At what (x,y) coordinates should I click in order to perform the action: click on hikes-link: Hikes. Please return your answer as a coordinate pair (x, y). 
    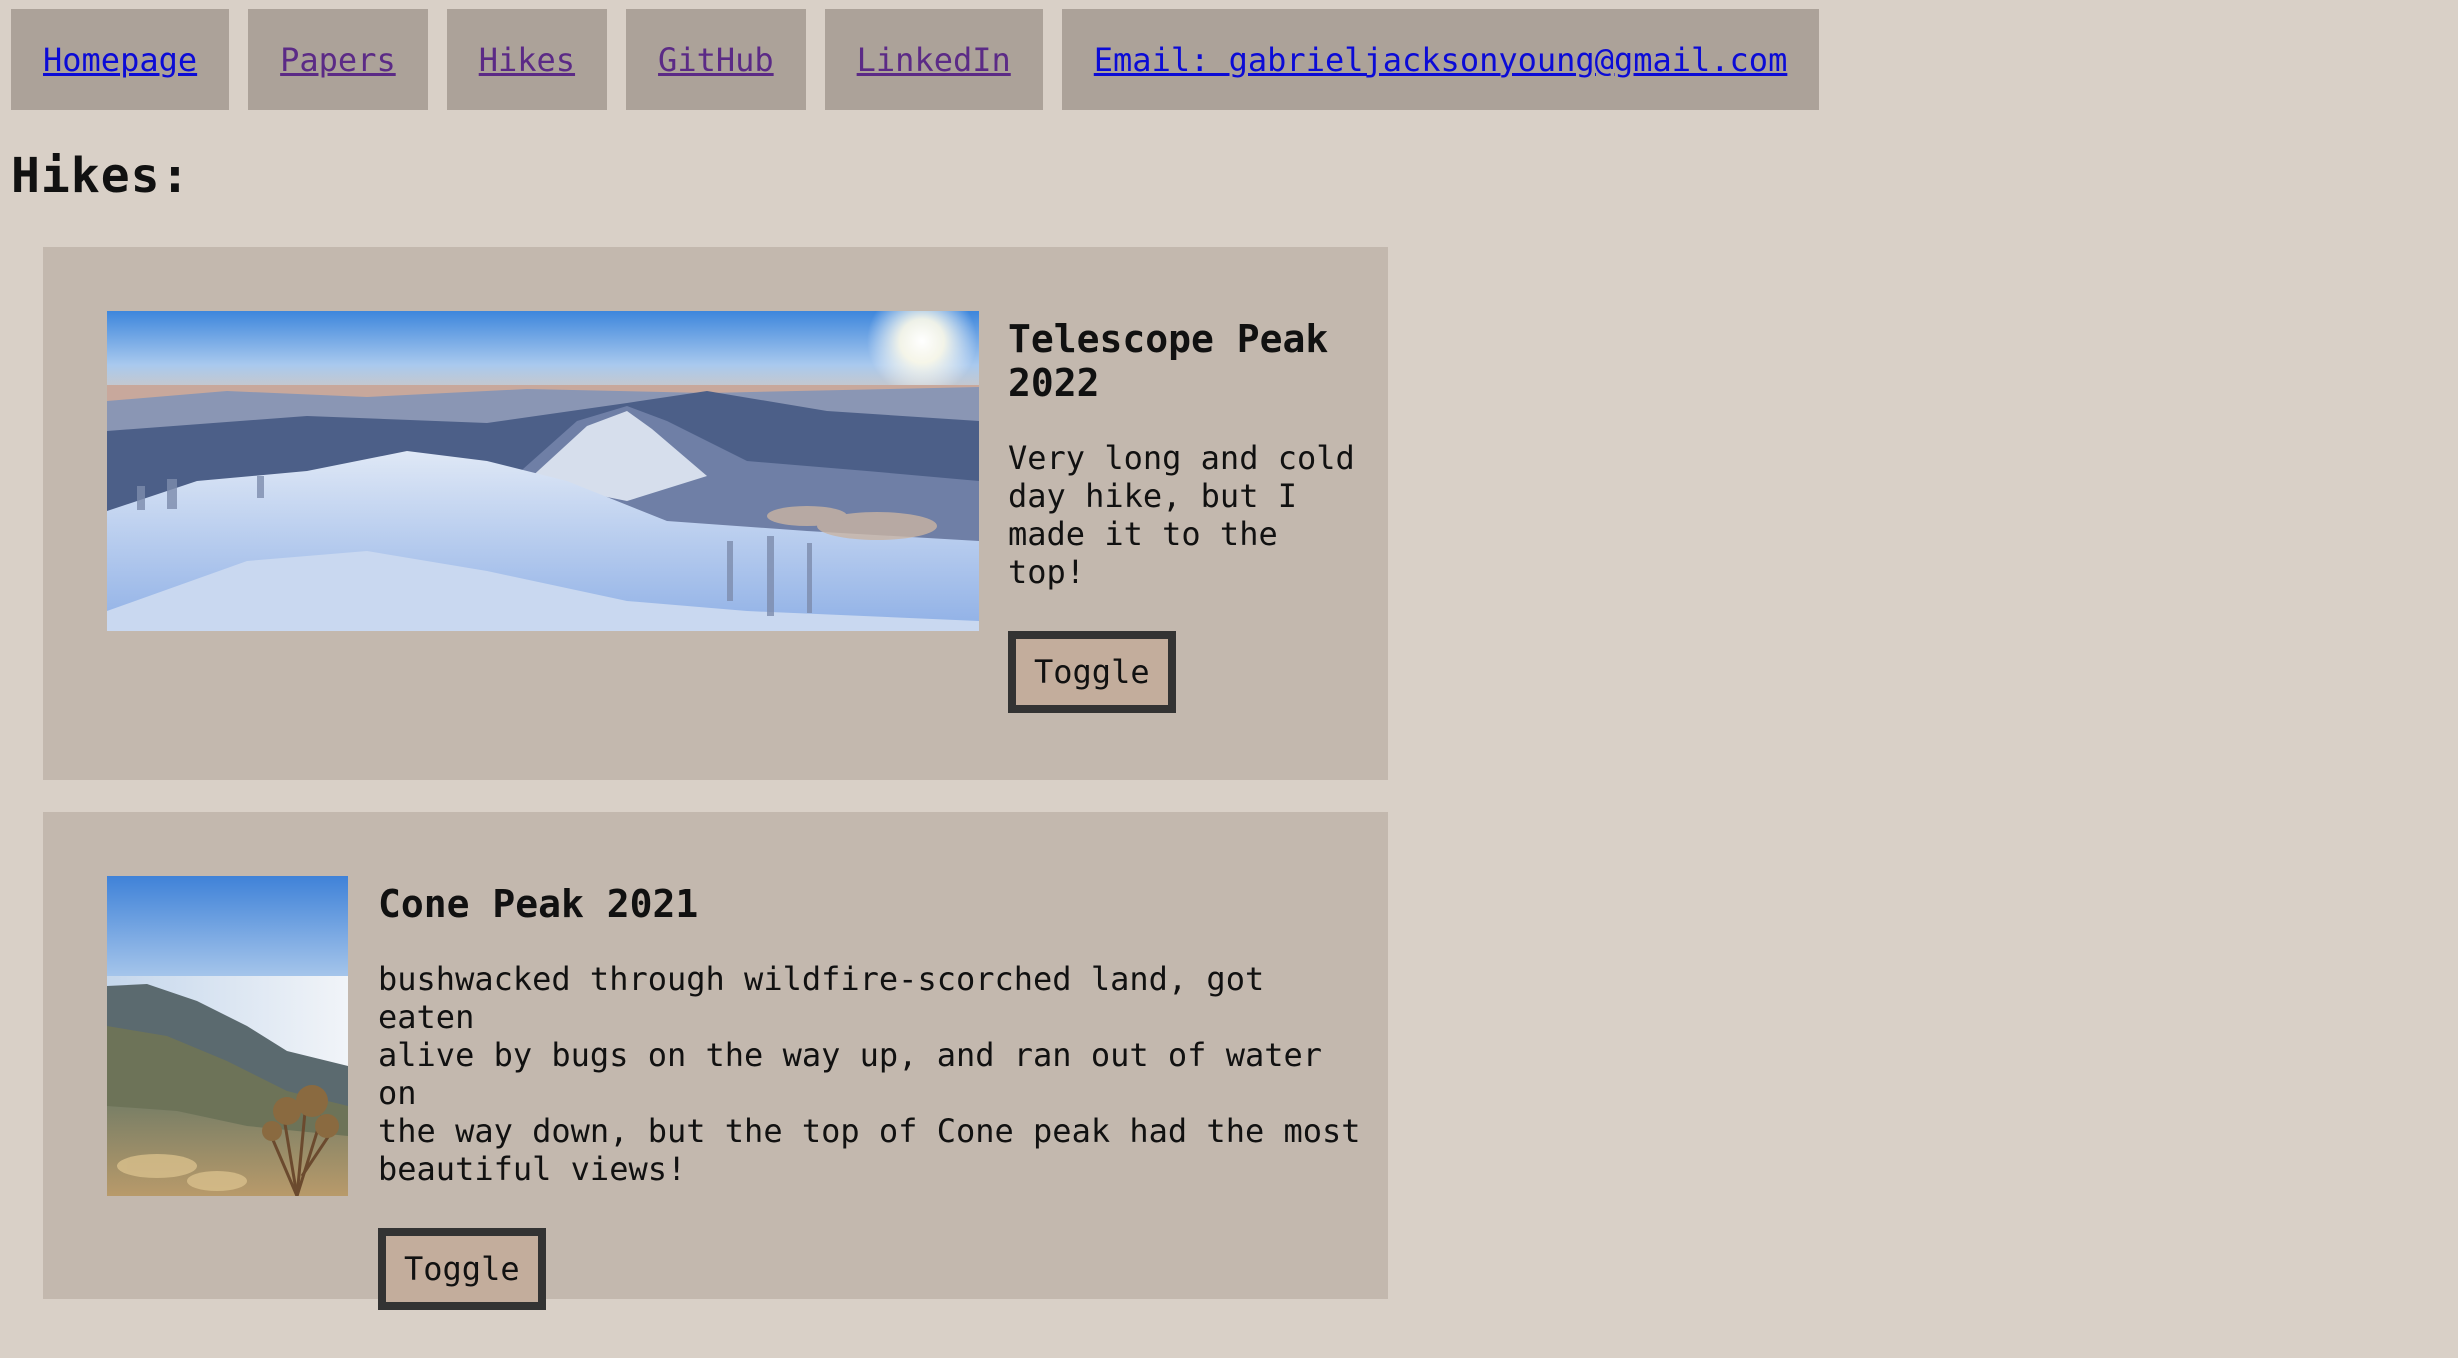
    Looking at the image, I should click on (527, 60).